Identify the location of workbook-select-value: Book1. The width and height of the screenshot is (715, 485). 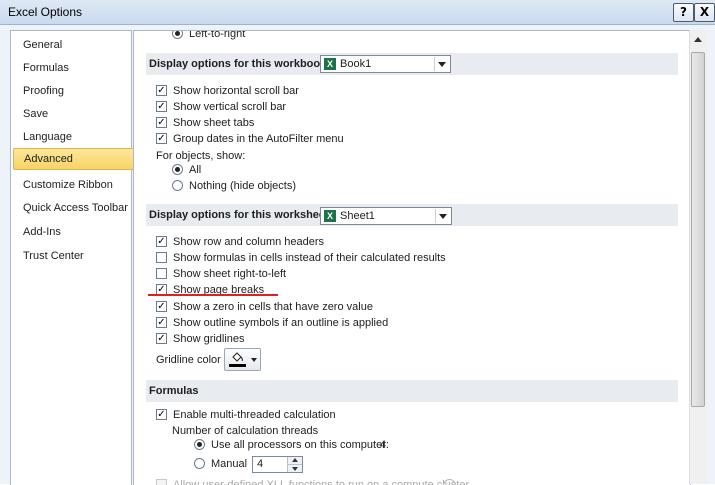
(356, 64).